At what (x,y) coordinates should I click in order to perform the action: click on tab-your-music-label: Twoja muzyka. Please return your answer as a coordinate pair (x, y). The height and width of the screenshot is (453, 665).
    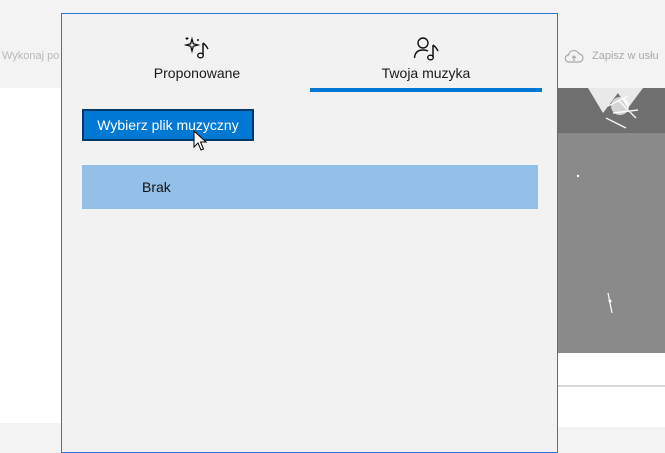
    Looking at the image, I should click on (426, 73).